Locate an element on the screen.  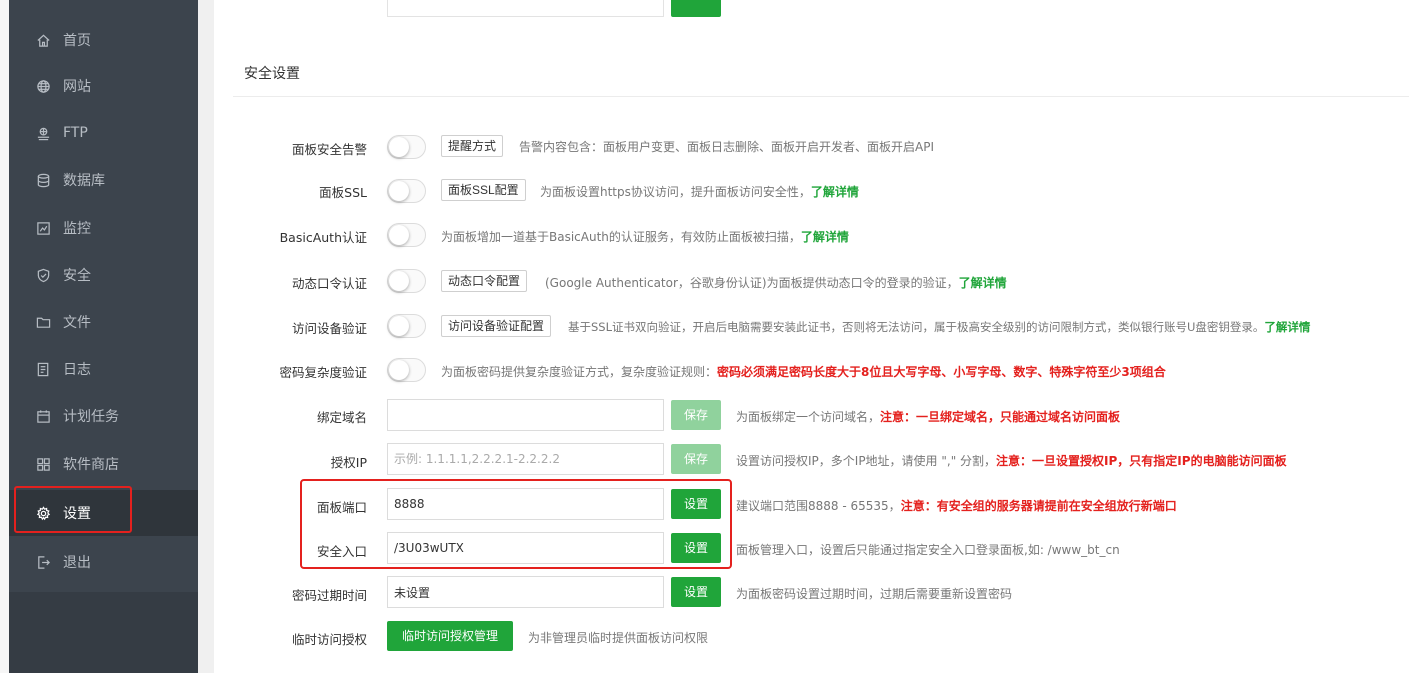
device-label: 访问设备验证 is located at coordinates (329, 328).